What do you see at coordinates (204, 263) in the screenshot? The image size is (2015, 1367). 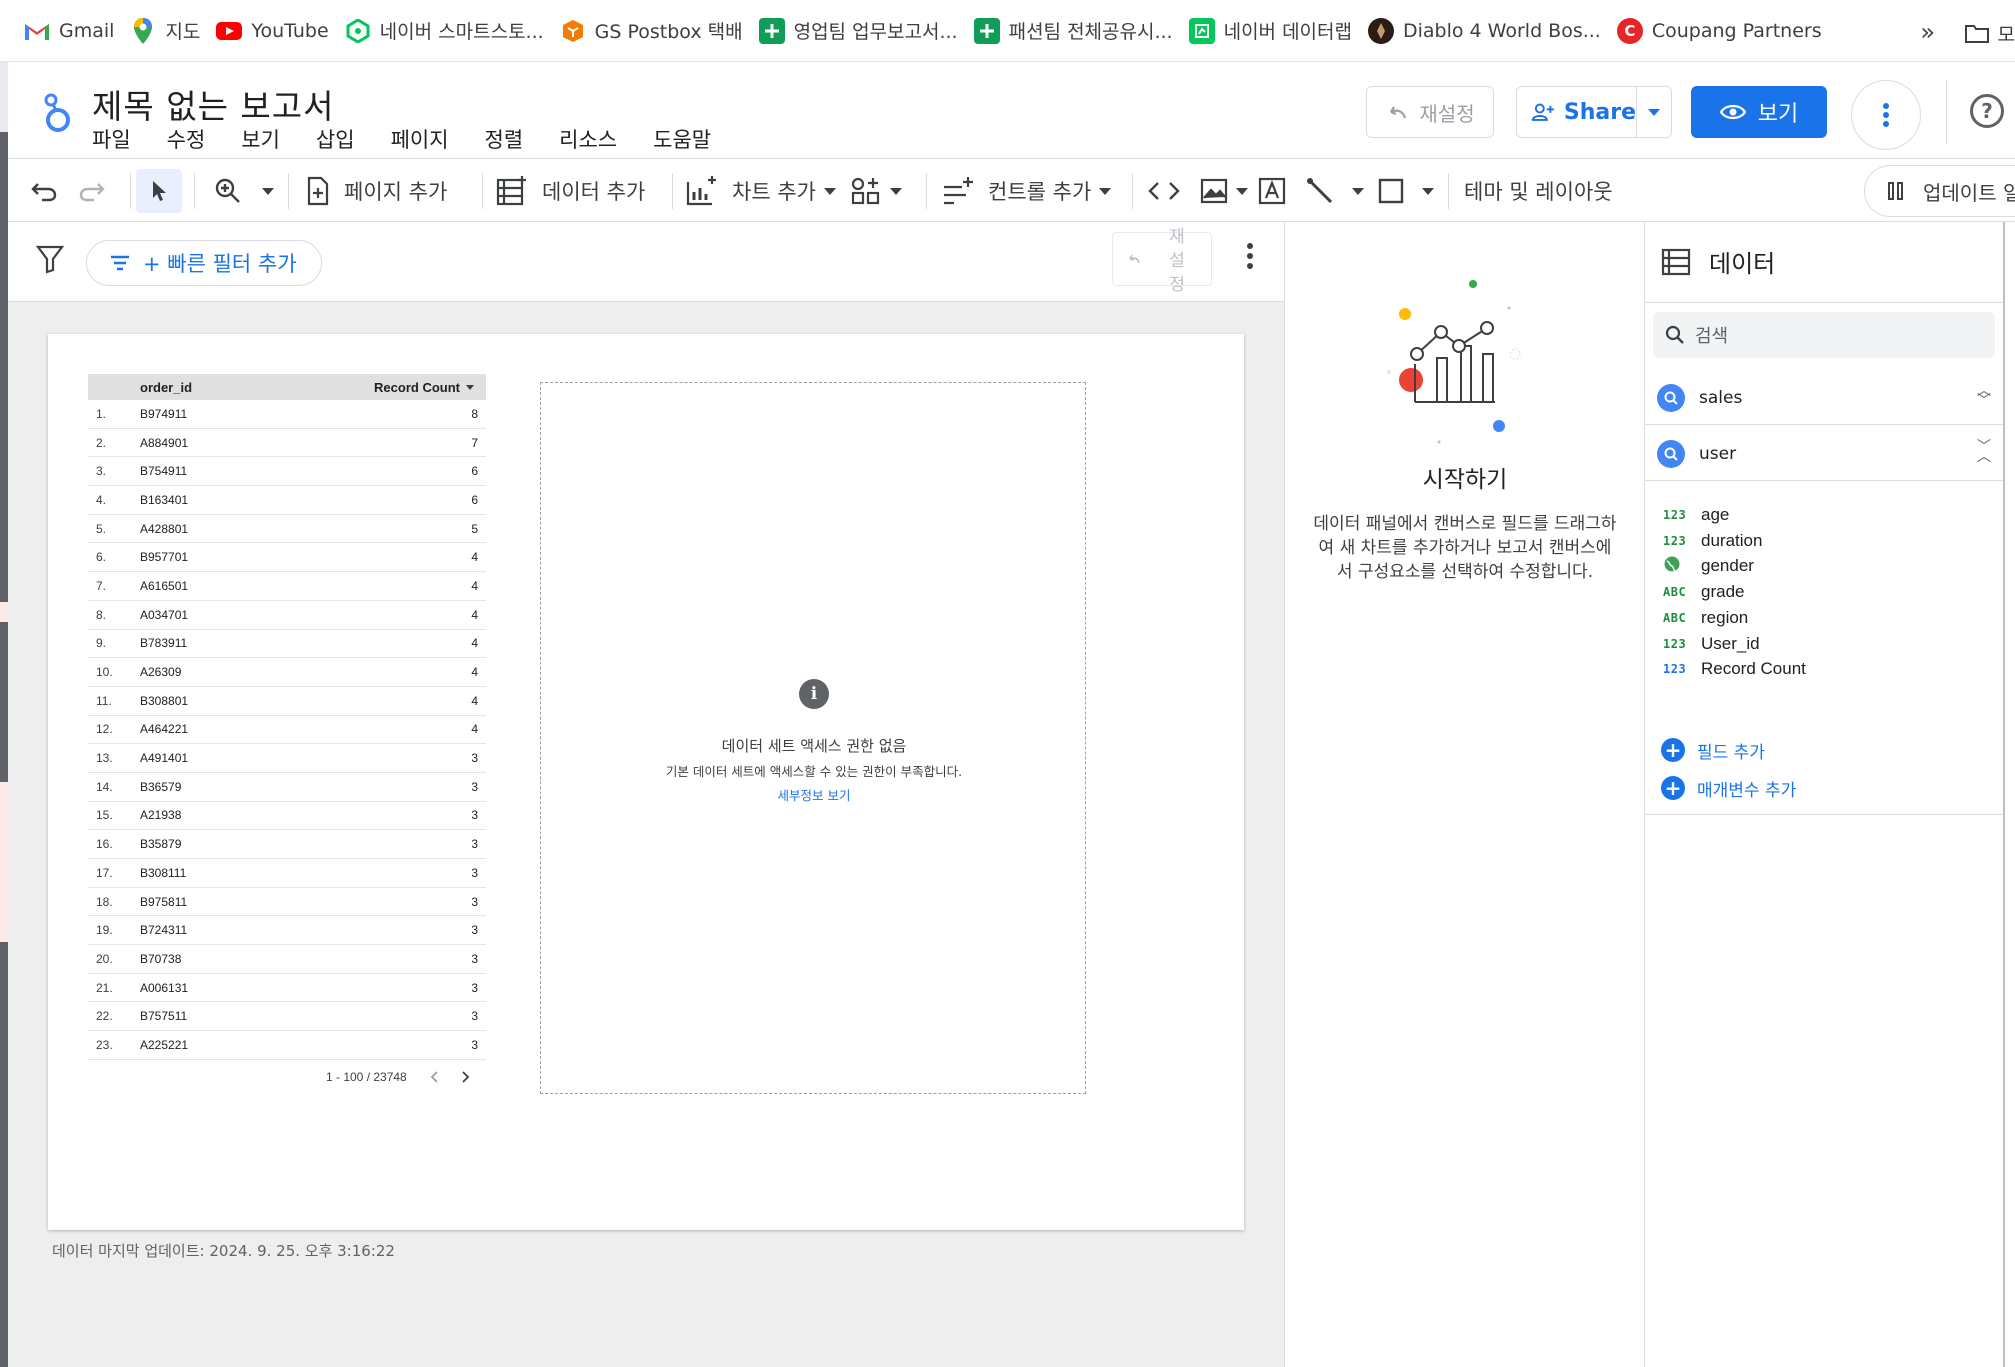 I see `add-quick-filter-button: + 빠른 필터 추가` at bounding box center [204, 263].